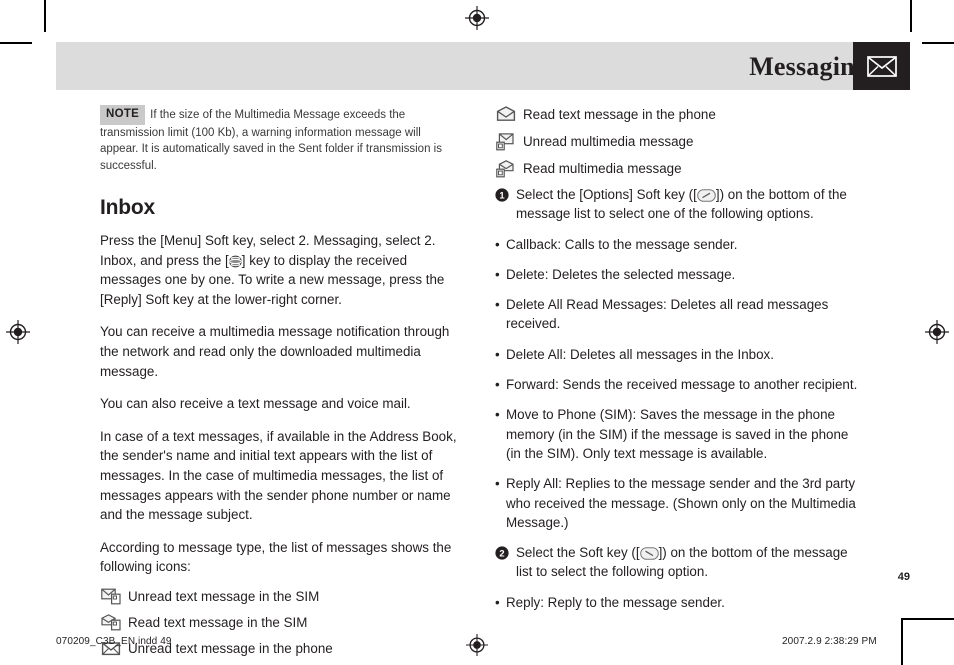  Describe the element at coordinates (111, 622) in the screenshot. I see `read-text-sim-icon` at that location.